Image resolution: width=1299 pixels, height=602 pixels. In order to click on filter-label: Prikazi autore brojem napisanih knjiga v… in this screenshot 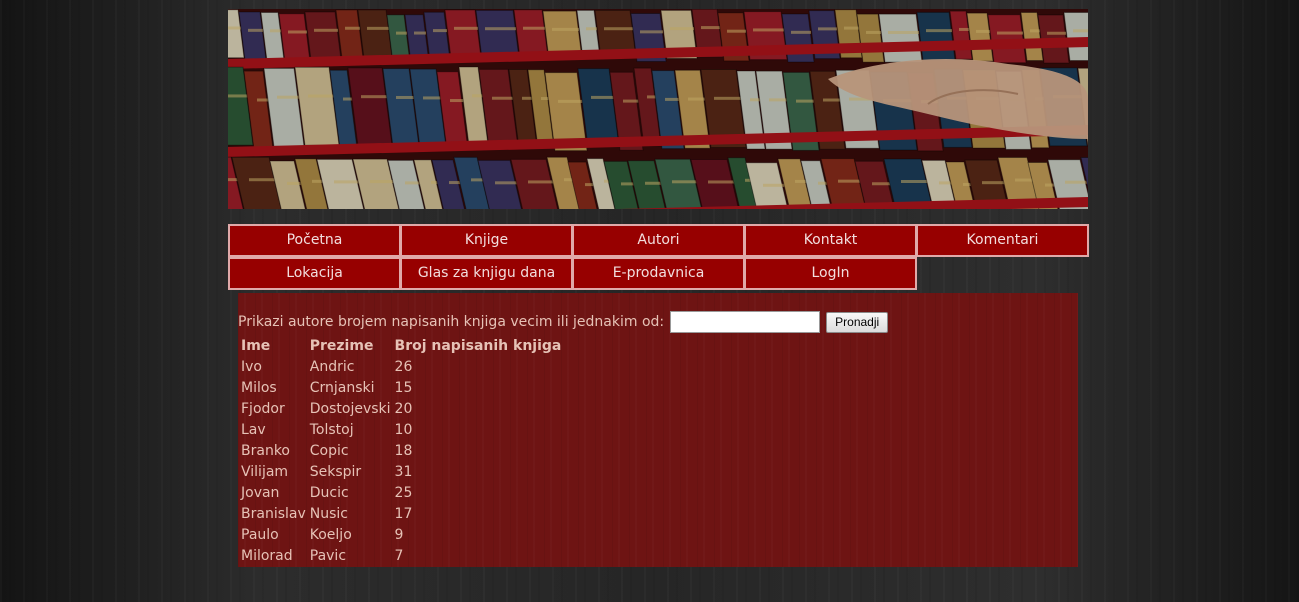, I will do `click(451, 322)`.